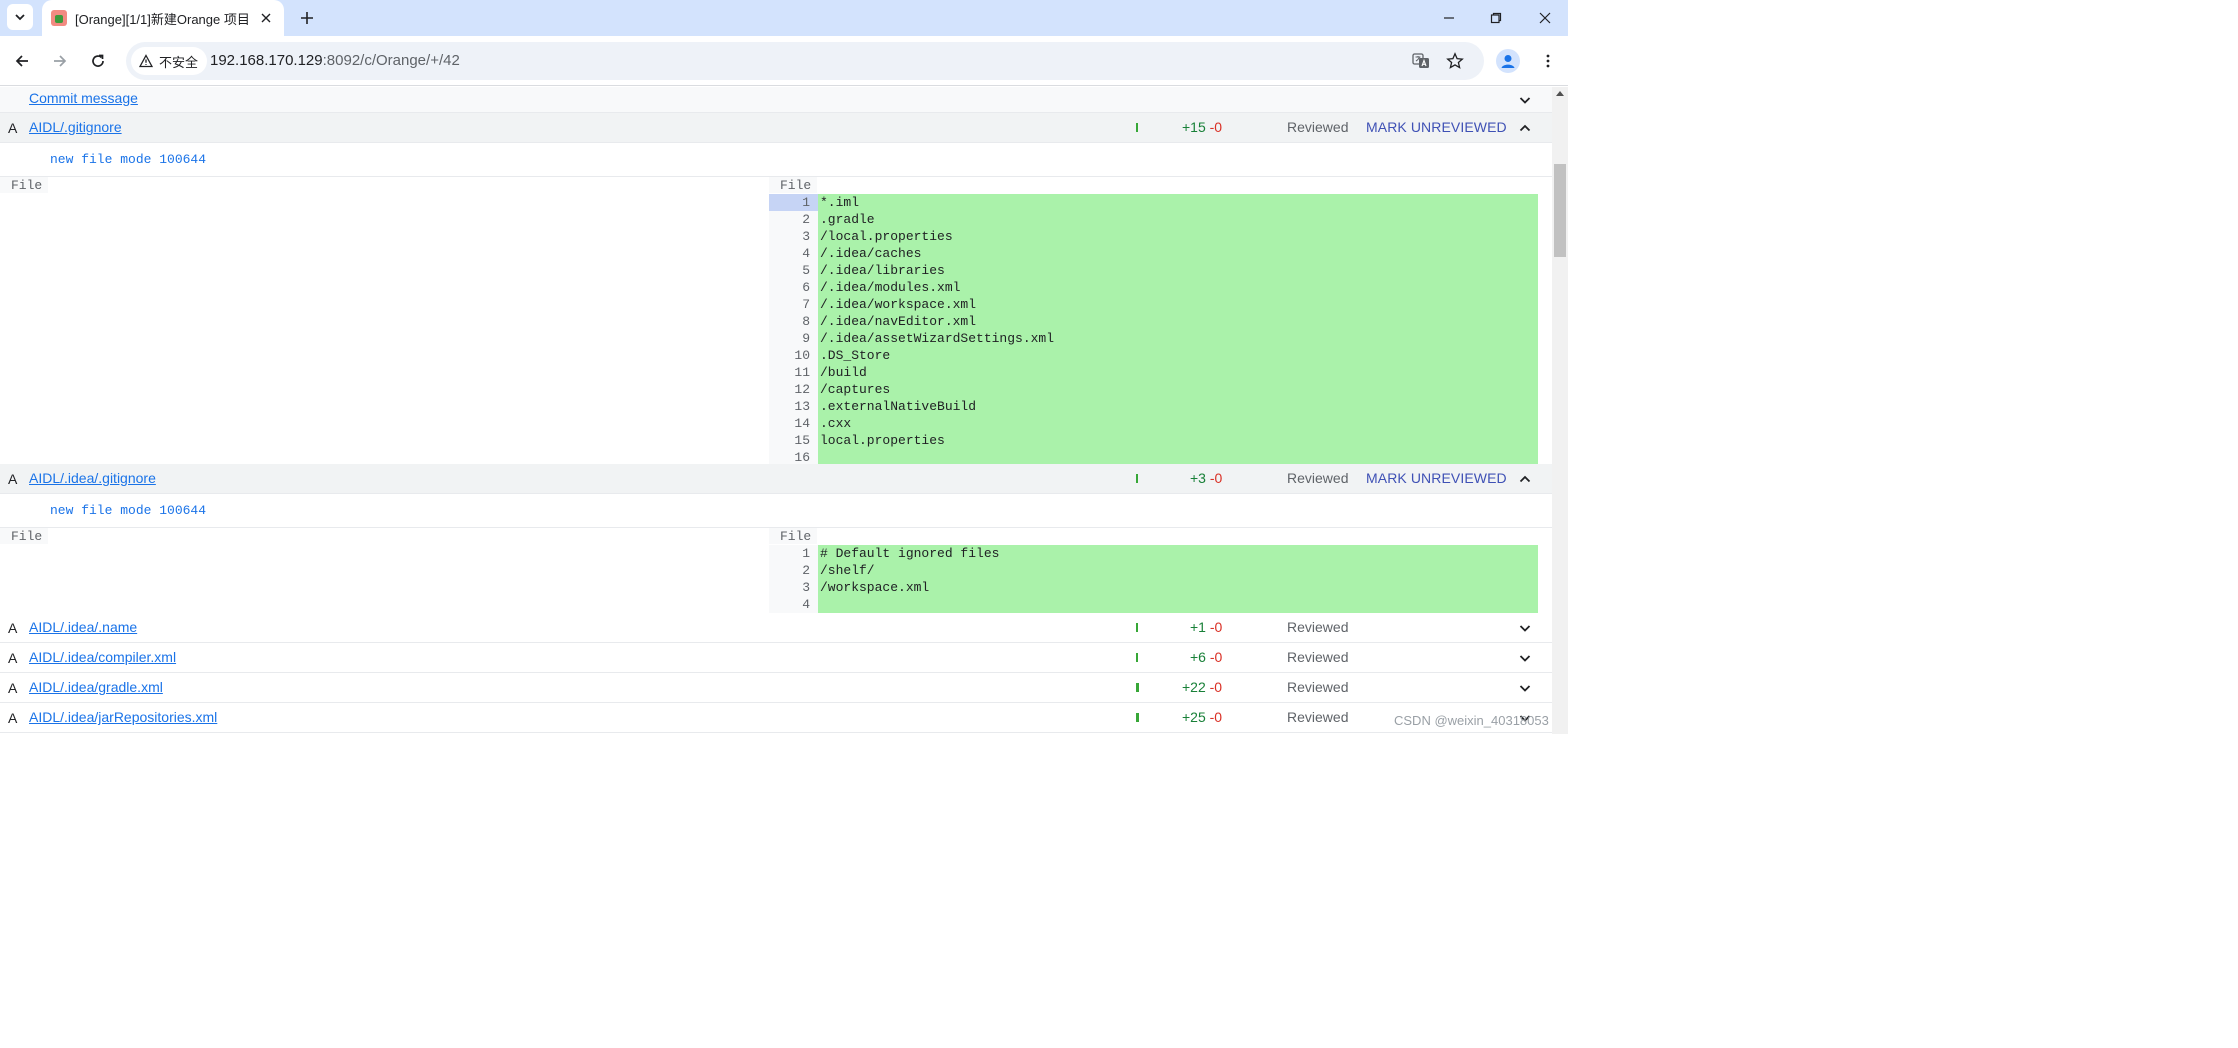 This screenshot has height=1048, width=2238. I want to click on person-icon, so click(1508, 61).